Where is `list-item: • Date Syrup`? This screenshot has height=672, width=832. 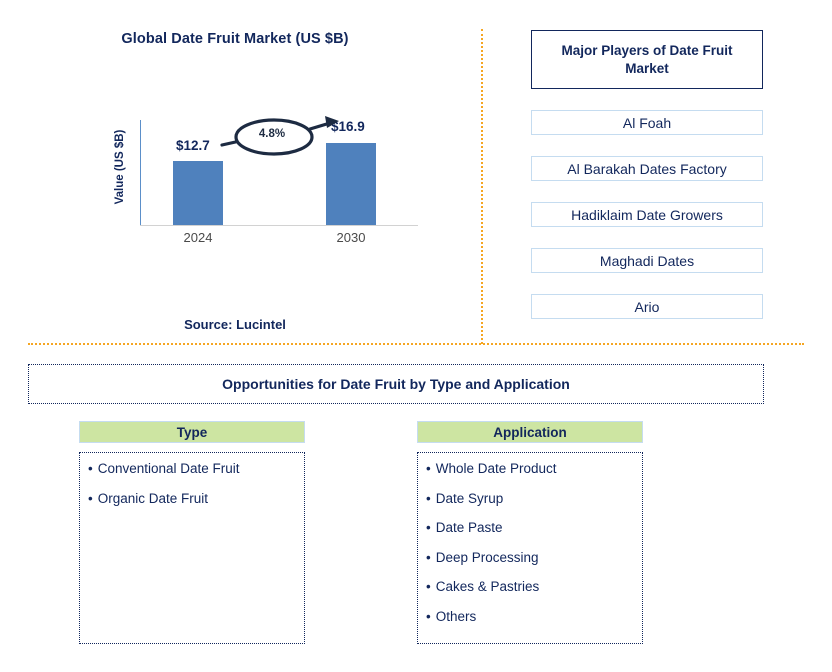 list-item: • Date Syrup is located at coordinates (531, 506).